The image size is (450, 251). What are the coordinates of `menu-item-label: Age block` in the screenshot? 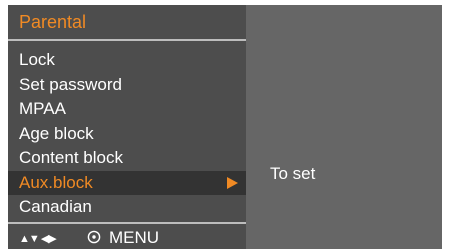 It's located at (56, 133).